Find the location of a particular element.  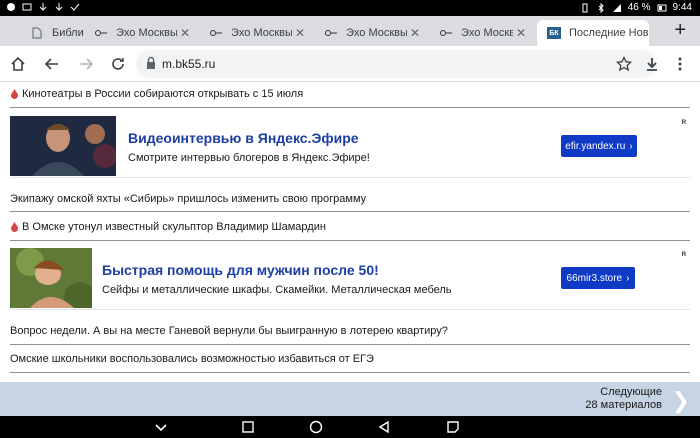

next-materials-bar: Следующие 28 материалов ❯ is located at coordinates (350, 399).